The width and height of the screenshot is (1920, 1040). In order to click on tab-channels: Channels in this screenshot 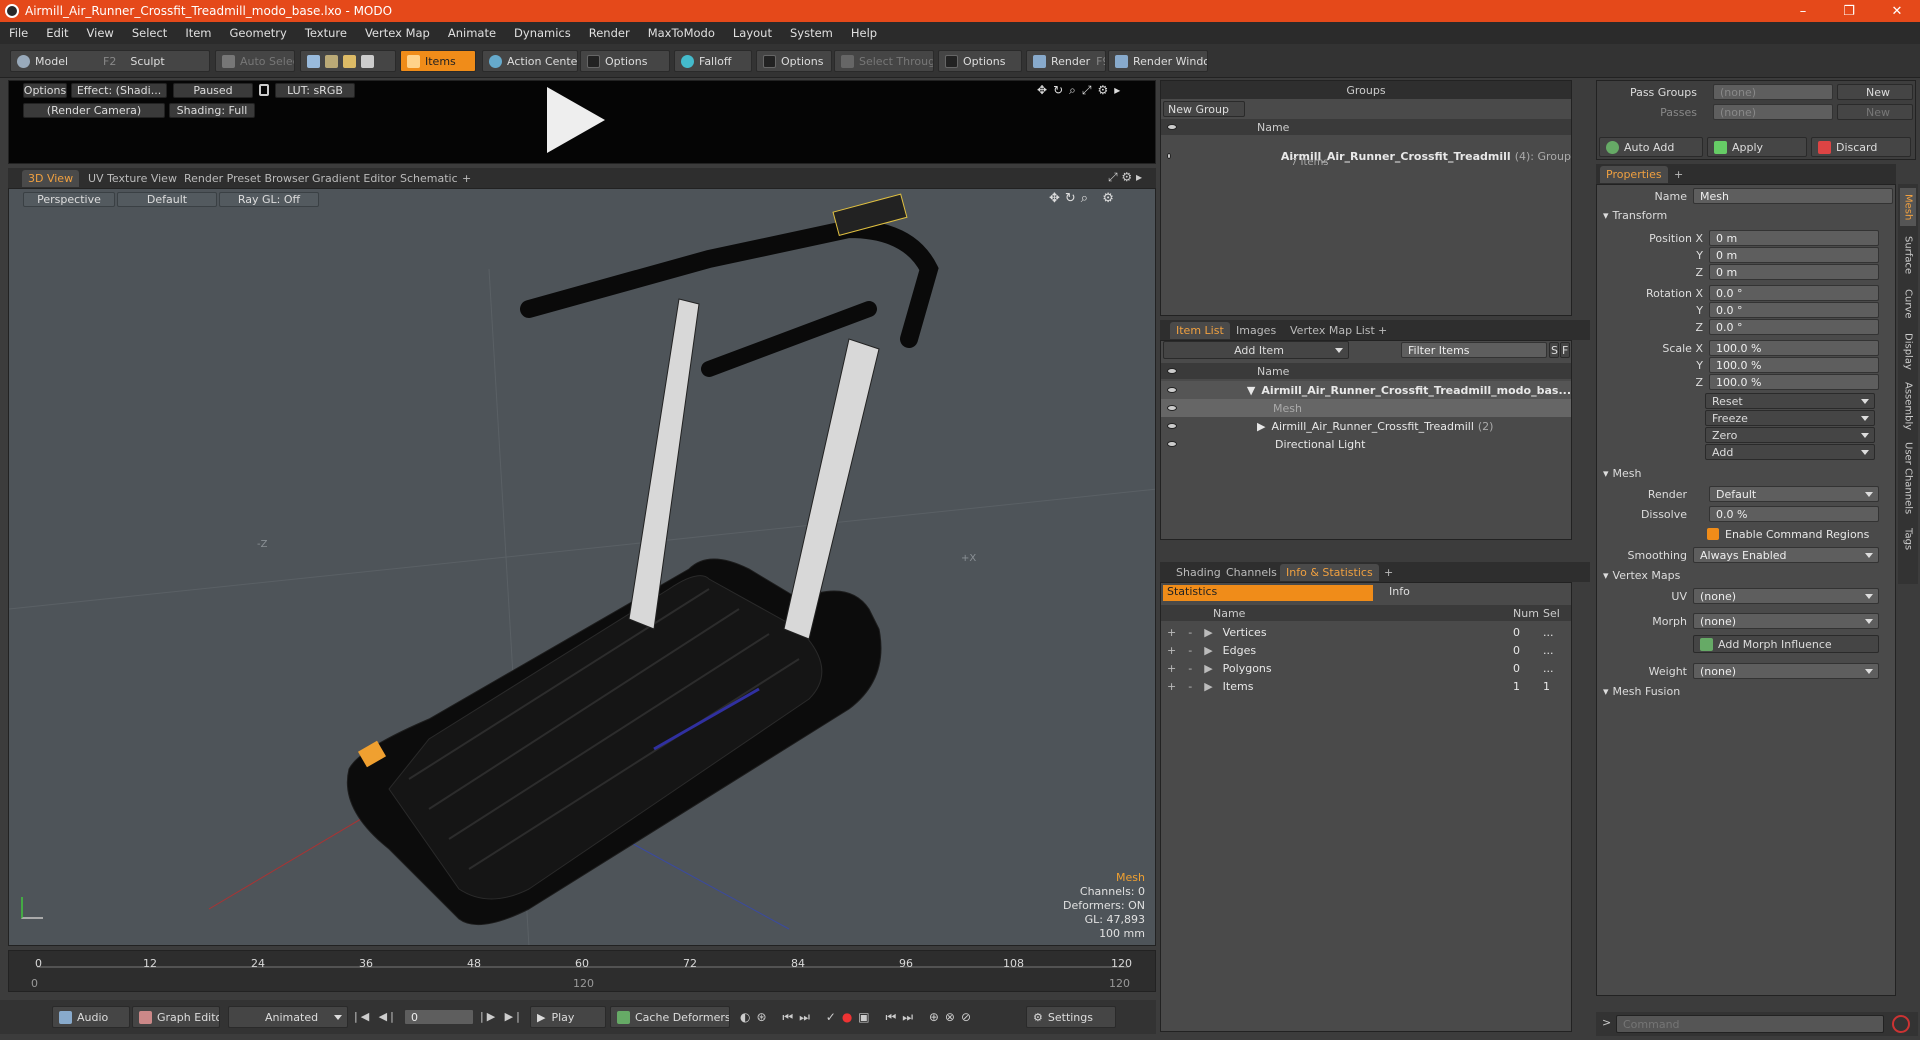, I will do `click(1251, 572)`.